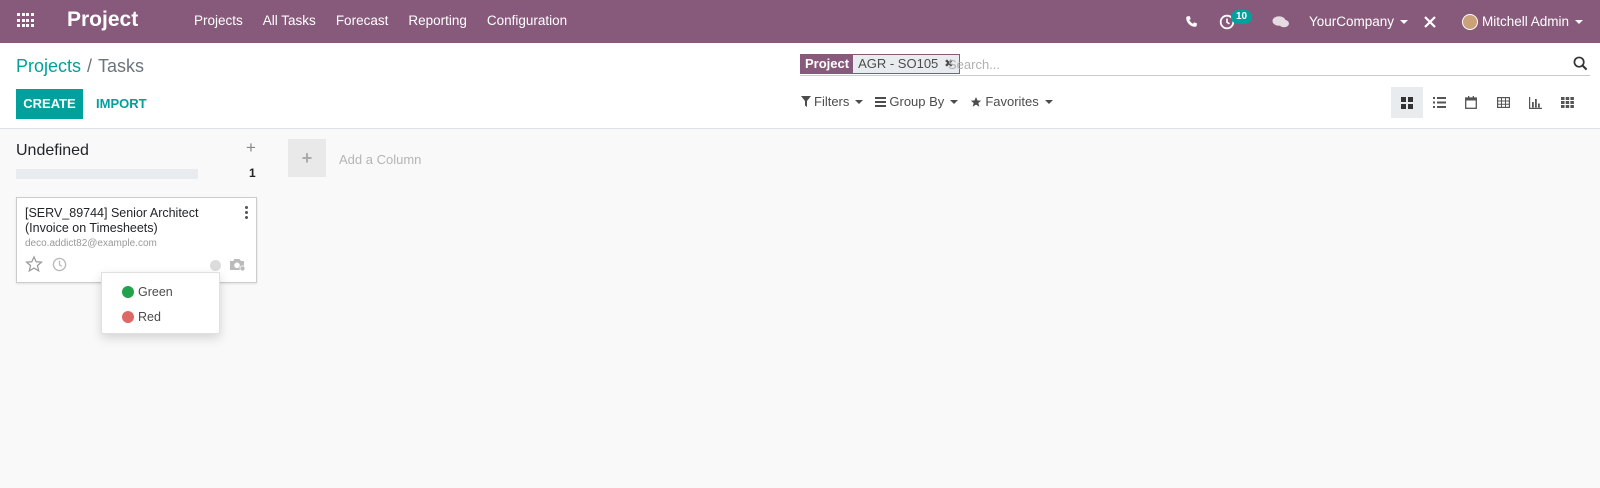 The height and width of the screenshot is (488, 1600). What do you see at coordinates (215, 265) in the screenshot?
I see `kanban-state-icon` at bounding box center [215, 265].